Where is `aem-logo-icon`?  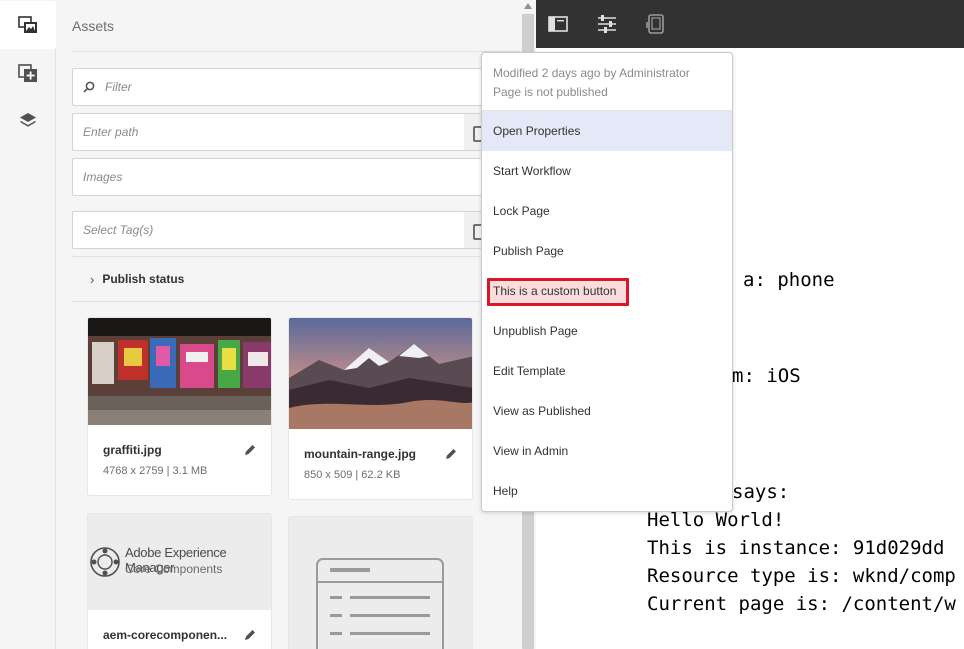
aem-logo-icon is located at coordinates (105, 562).